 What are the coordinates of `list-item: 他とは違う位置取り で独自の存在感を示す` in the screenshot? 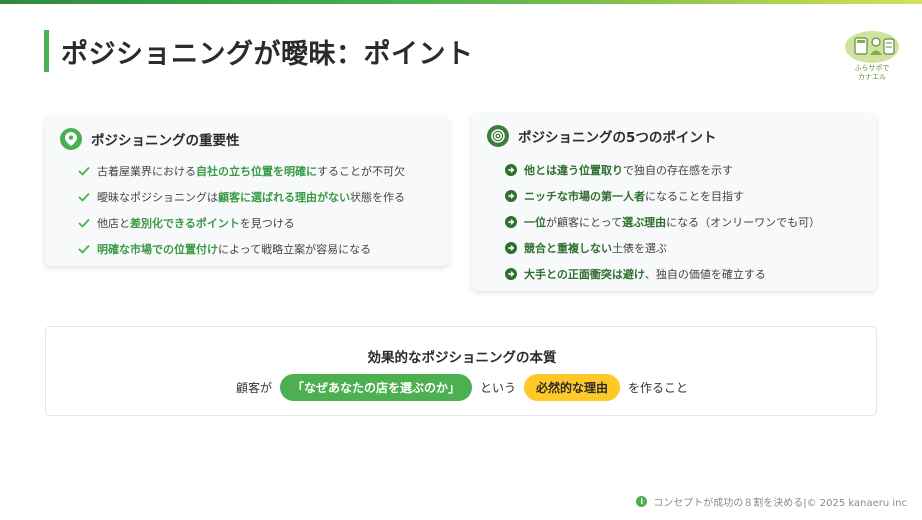 It's located at (662, 170).